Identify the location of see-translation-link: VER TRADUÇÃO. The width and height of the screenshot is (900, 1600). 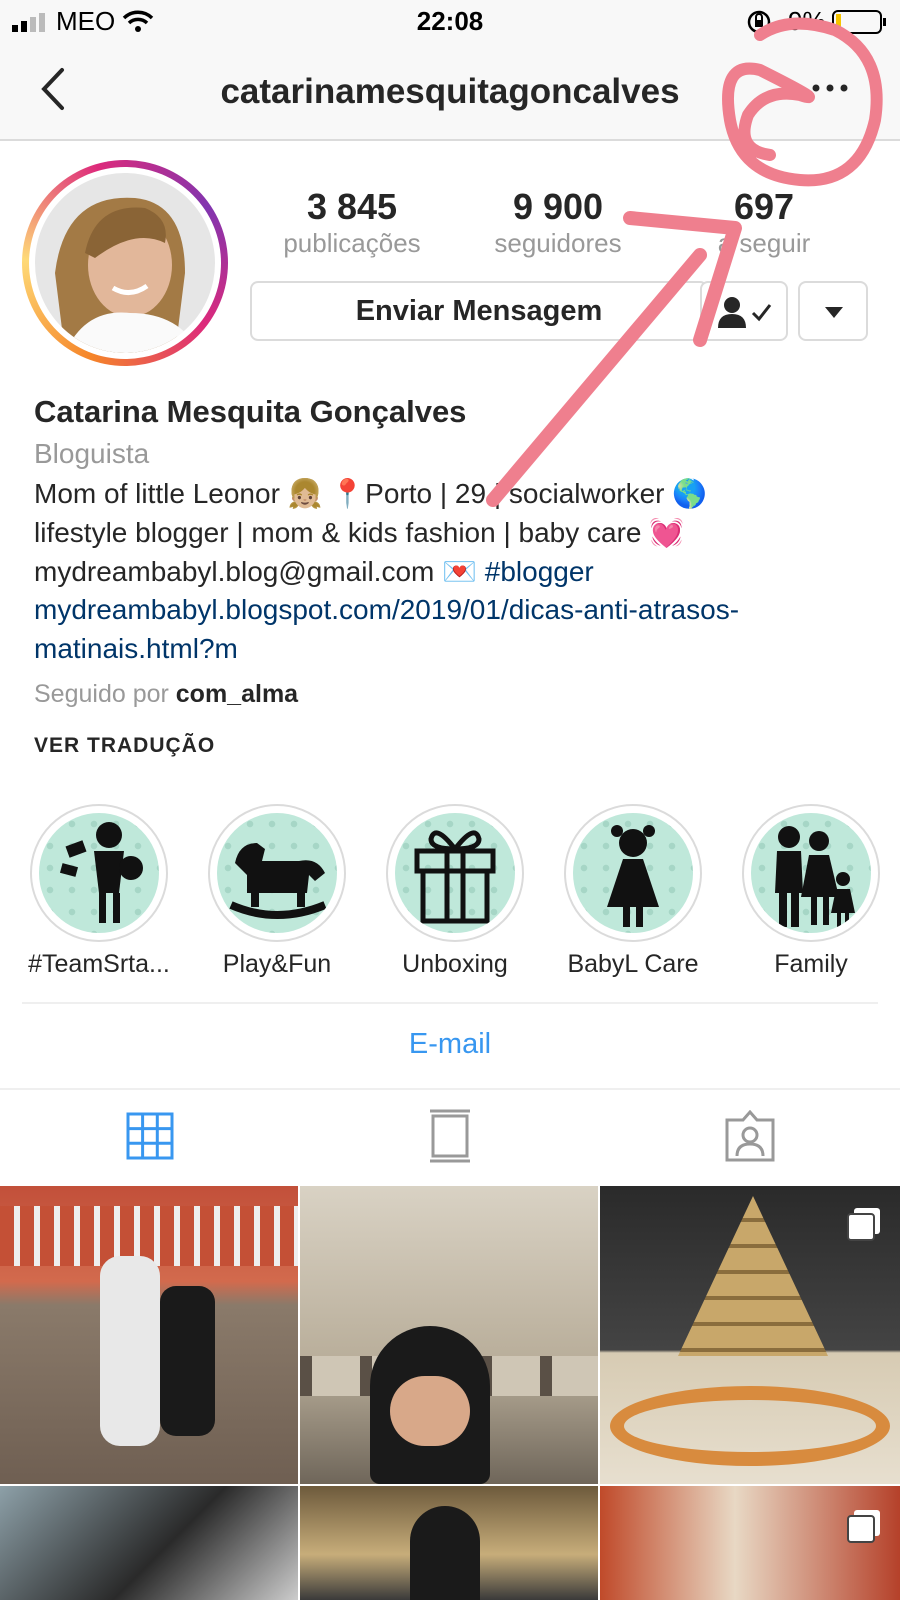
(124, 746).